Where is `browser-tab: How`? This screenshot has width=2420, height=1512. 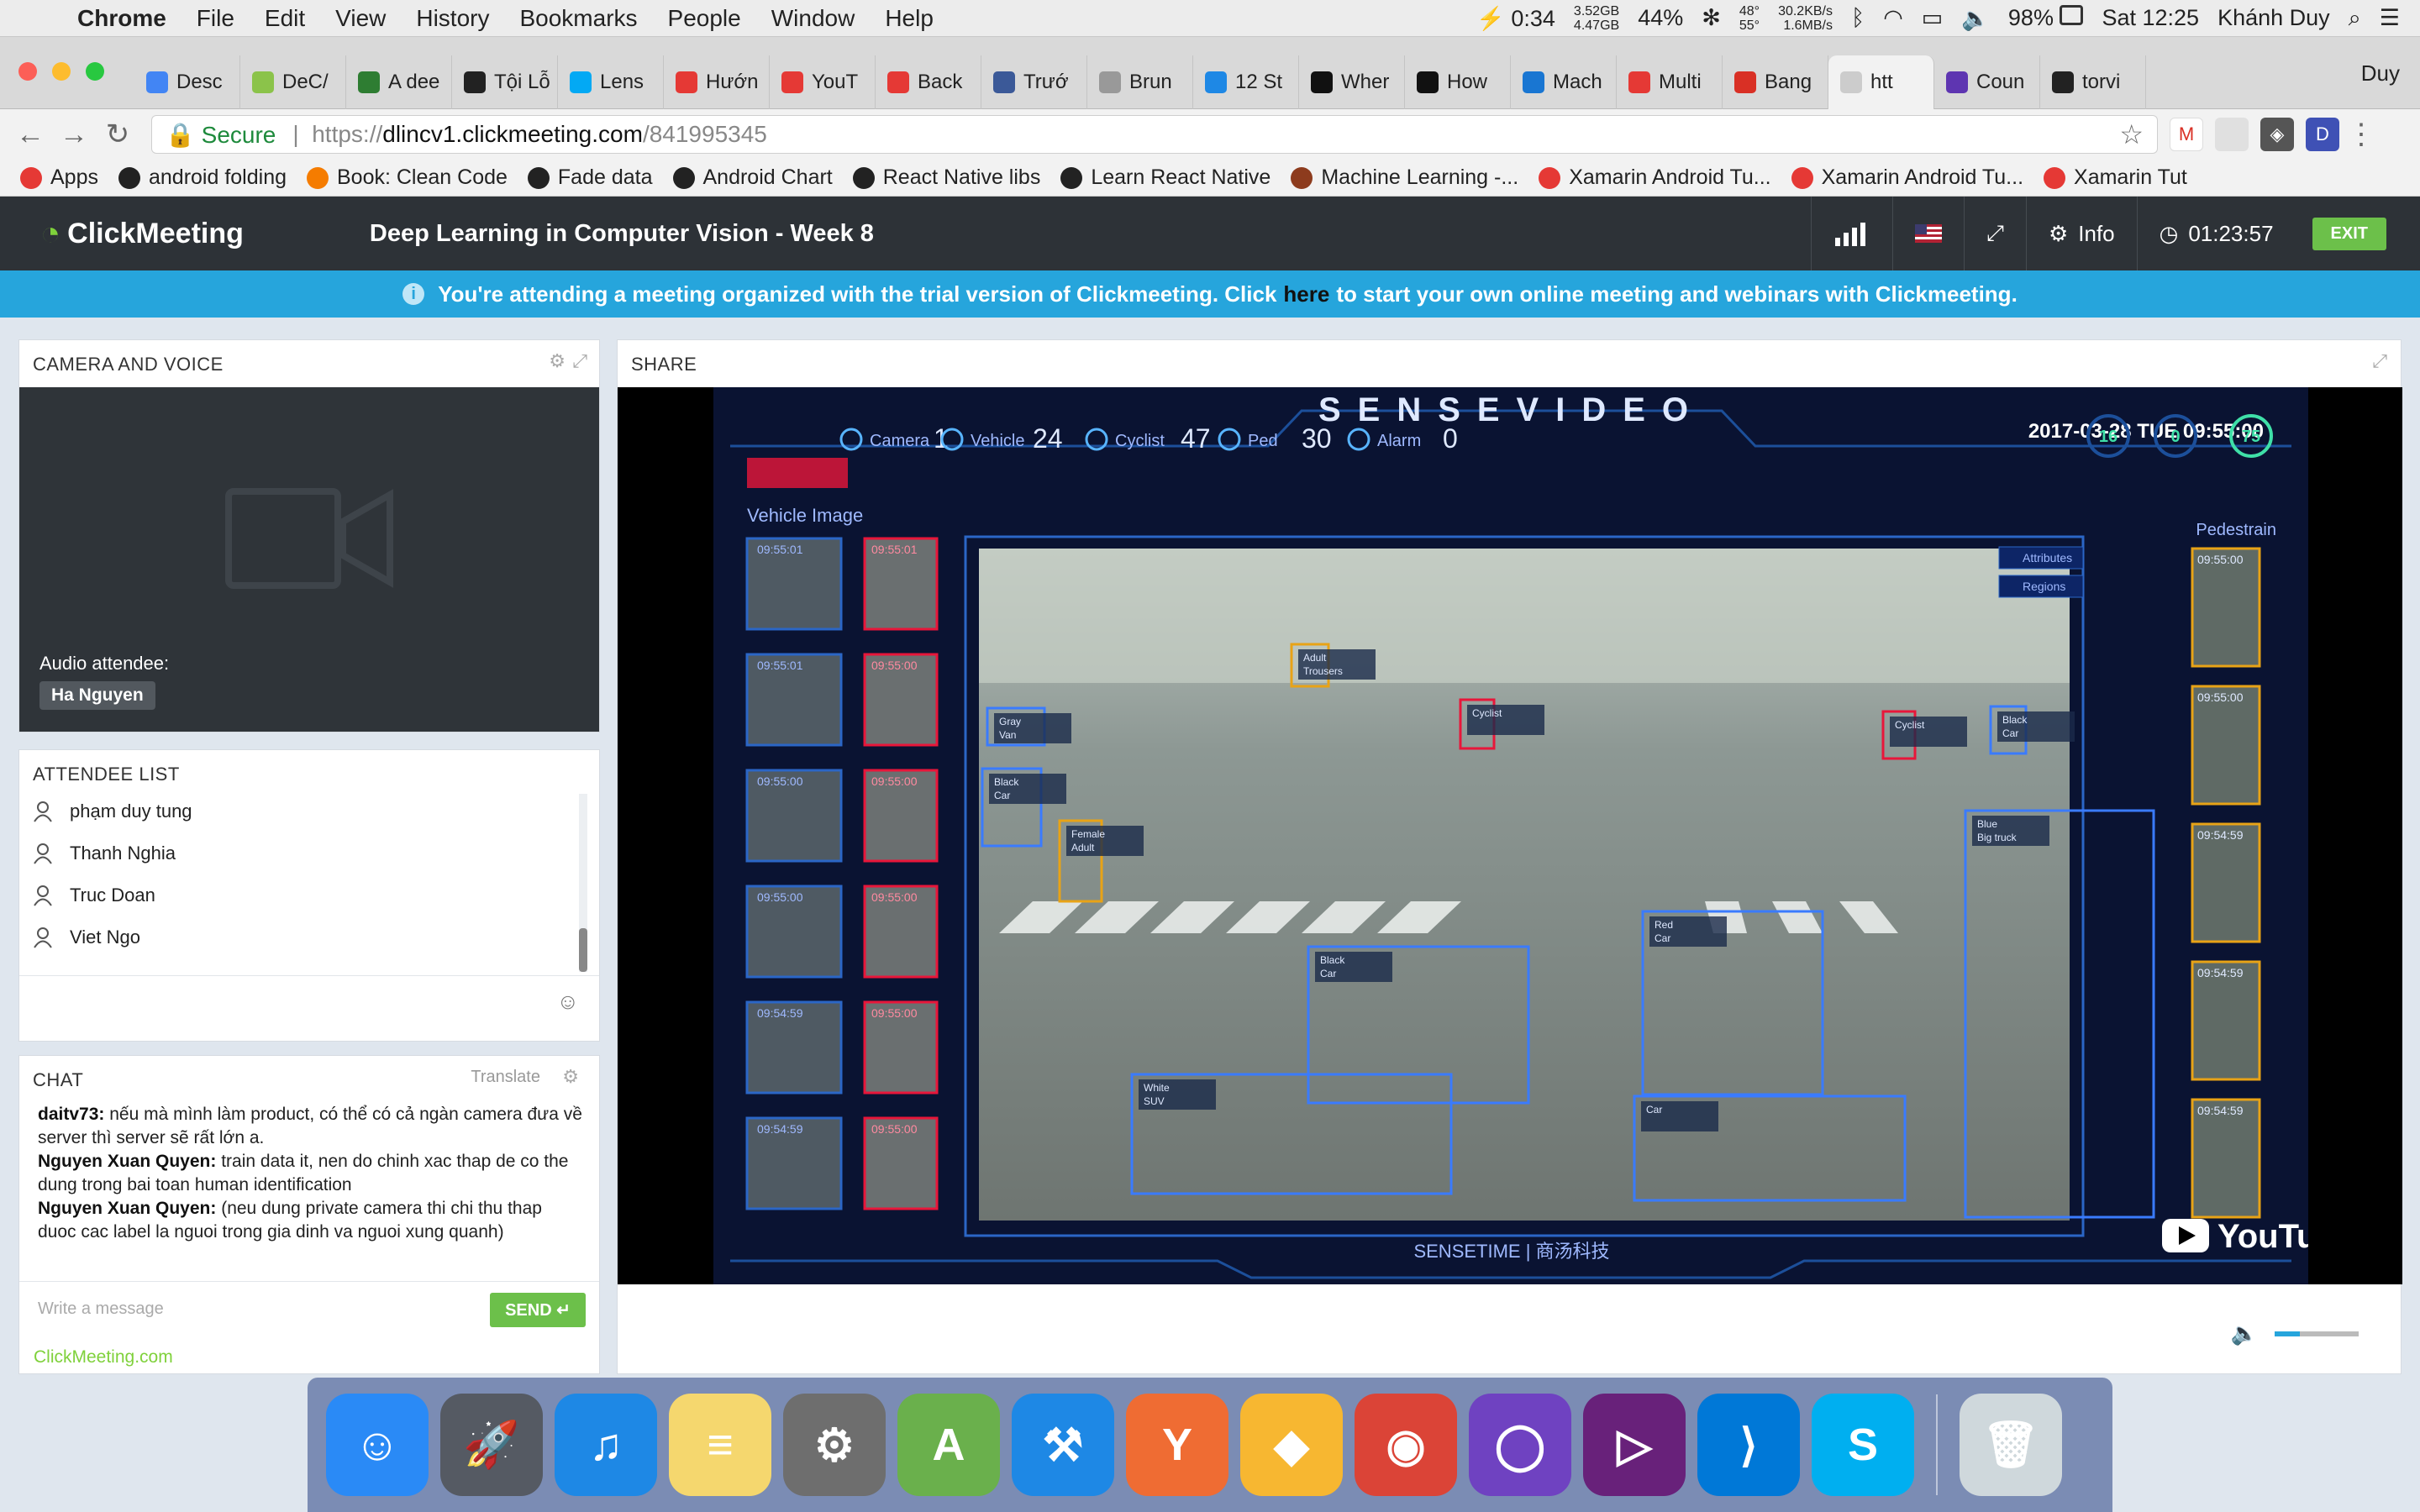 browser-tab: How is located at coordinates (1458, 82).